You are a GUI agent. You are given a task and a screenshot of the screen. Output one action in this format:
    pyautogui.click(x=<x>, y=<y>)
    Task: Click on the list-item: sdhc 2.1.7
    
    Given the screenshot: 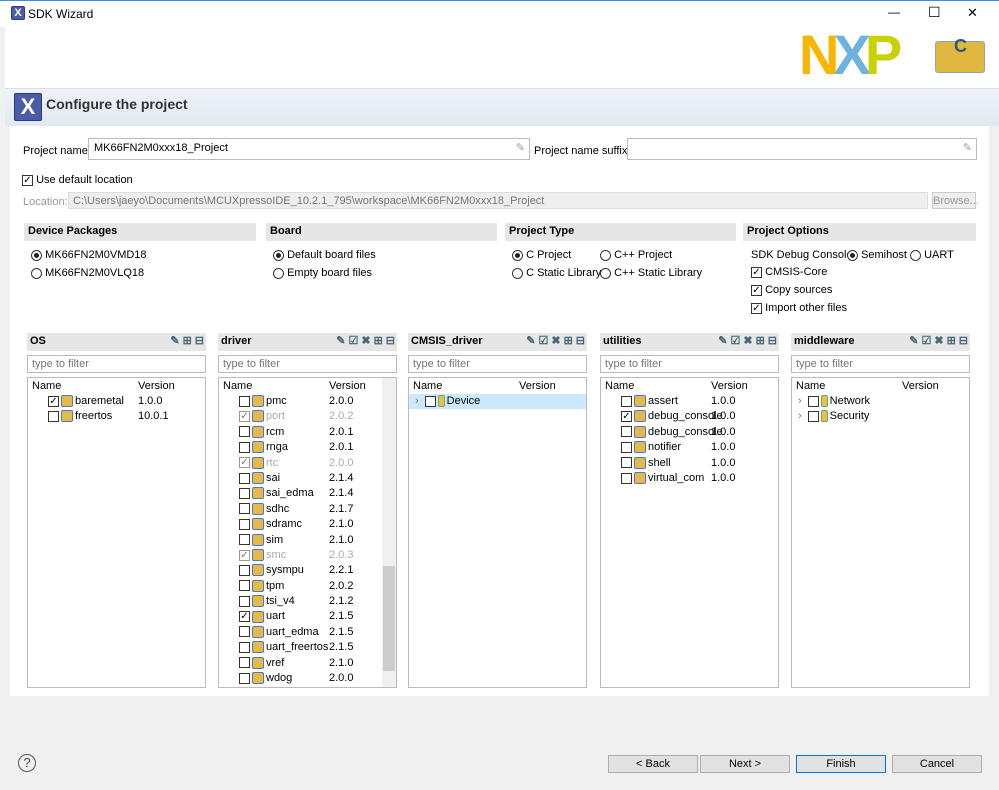 What is the action you would take?
    pyautogui.click(x=307, y=509)
    